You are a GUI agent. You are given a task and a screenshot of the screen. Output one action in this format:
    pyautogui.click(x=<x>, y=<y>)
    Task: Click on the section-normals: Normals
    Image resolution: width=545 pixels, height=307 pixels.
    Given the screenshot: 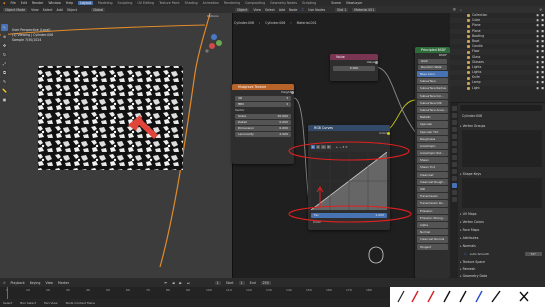 What is the action you would take?
    pyautogui.click(x=501, y=246)
    